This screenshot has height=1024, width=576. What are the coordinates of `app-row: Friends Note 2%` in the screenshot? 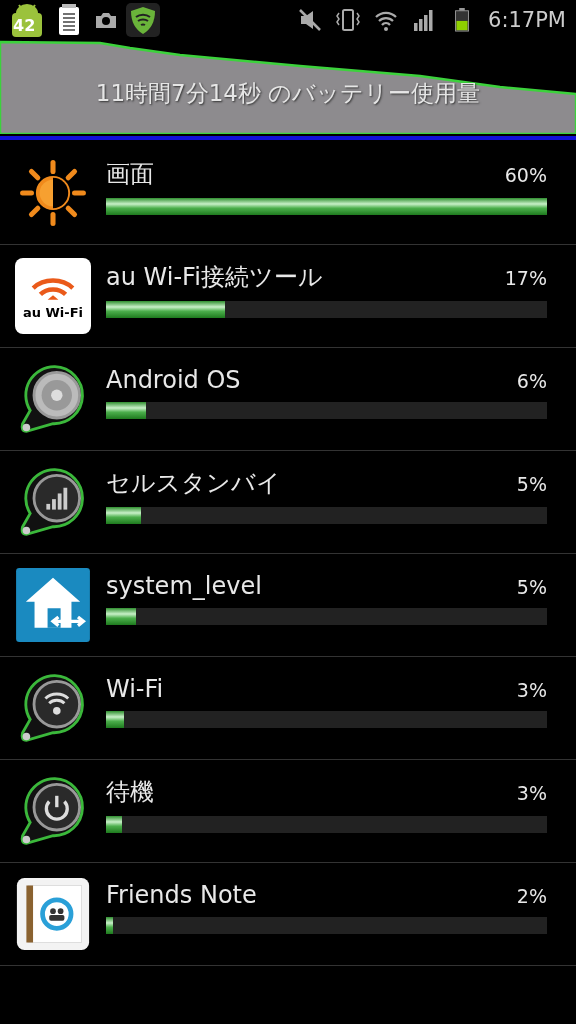 It's located at (288, 914).